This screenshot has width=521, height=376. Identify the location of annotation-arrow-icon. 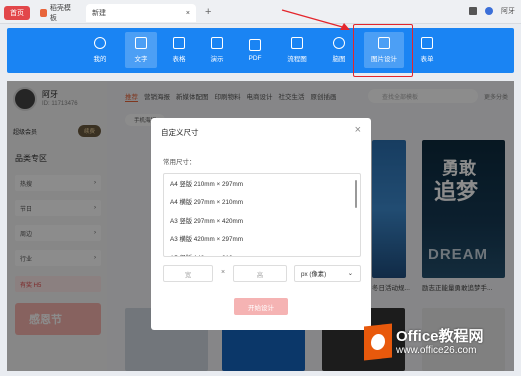
(315, 19).